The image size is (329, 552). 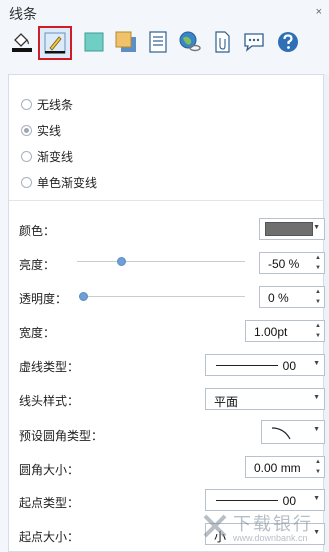 I want to click on teal-fill-button, so click(x=94, y=42).